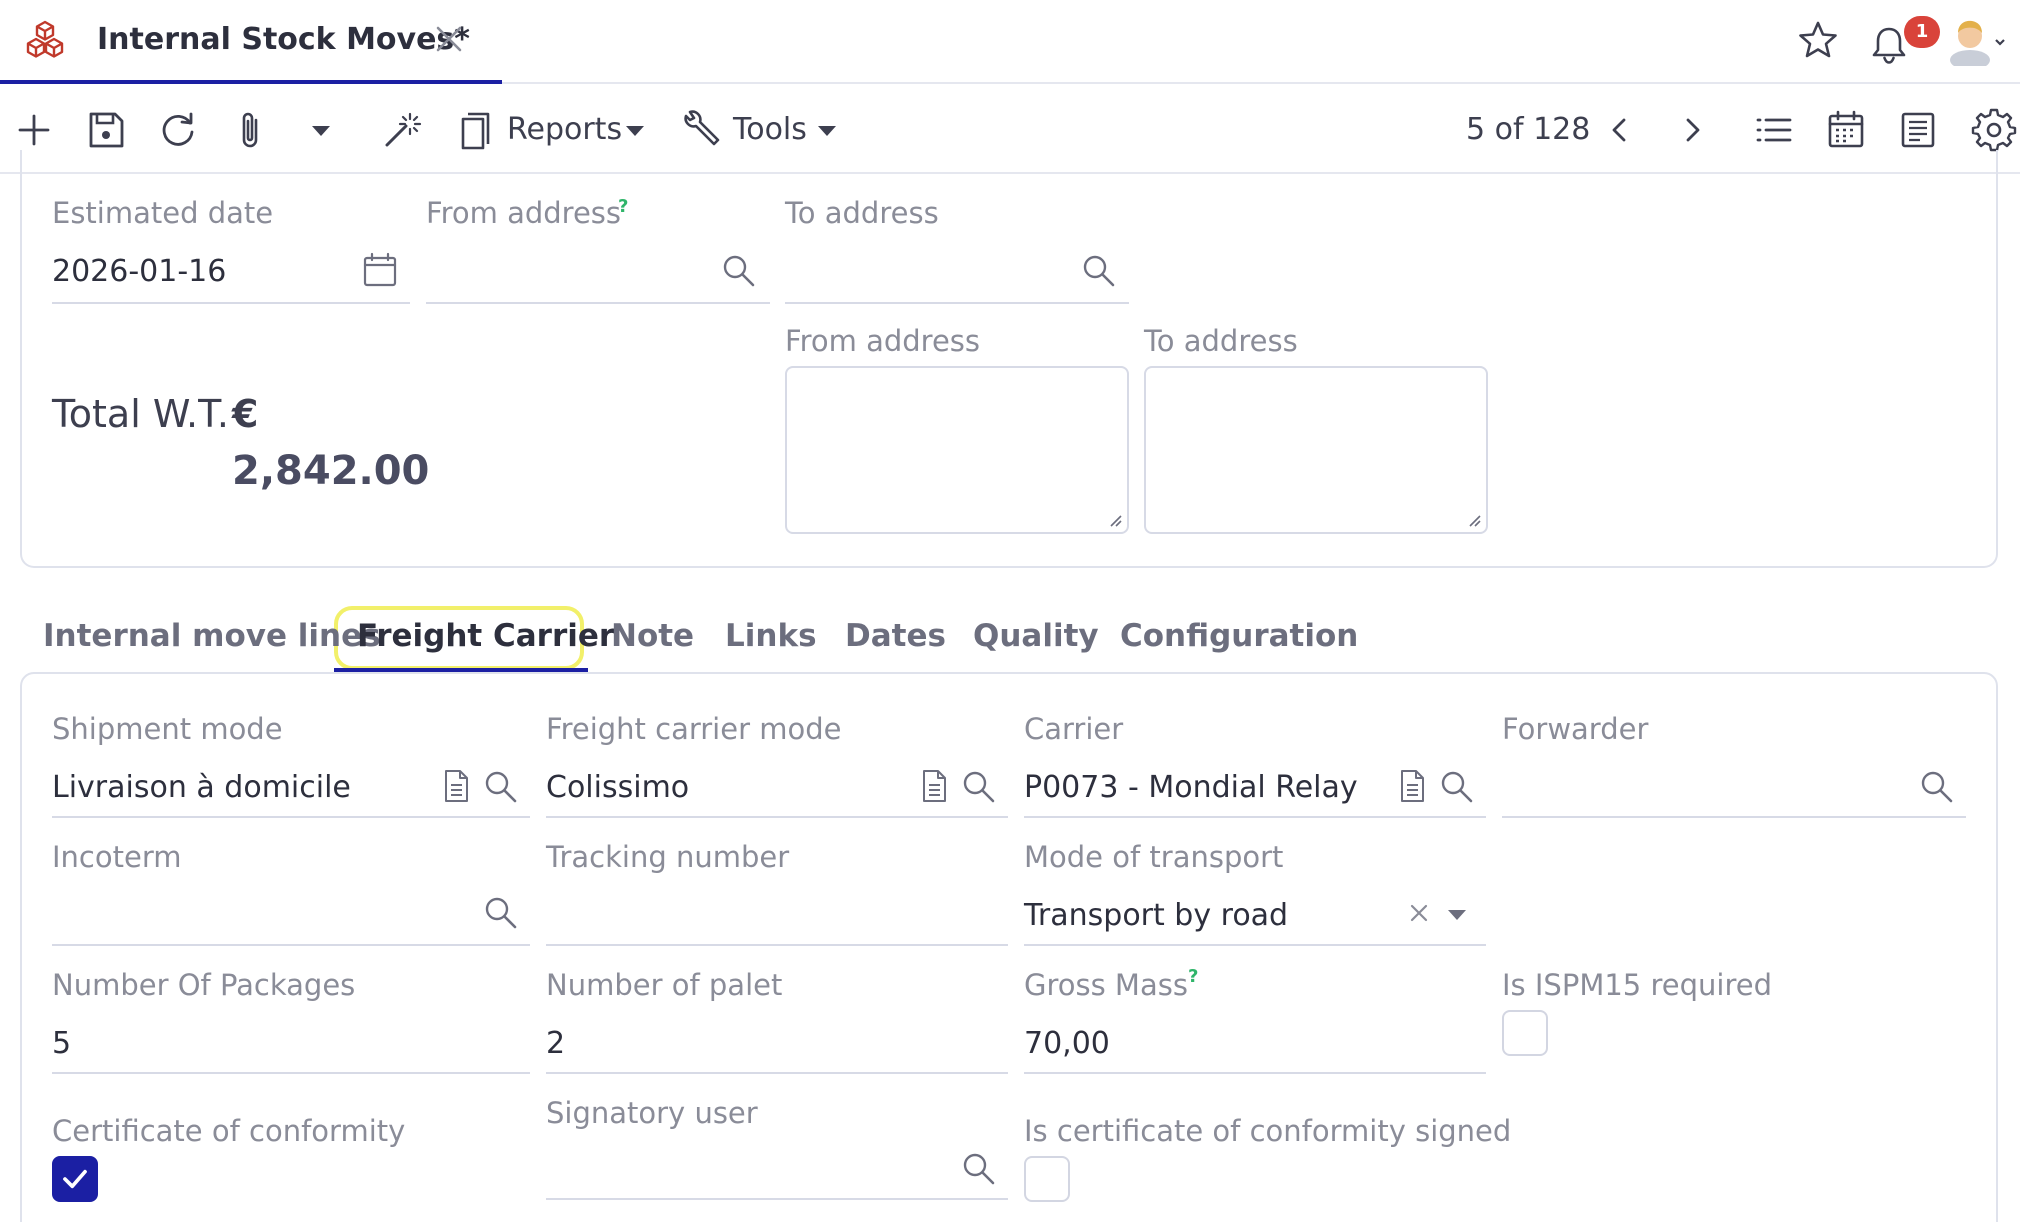  What do you see at coordinates (251, 42) in the screenshot?
I see `active-view-tab: Internal Stock Moves*` at bounding box center [251, 42].